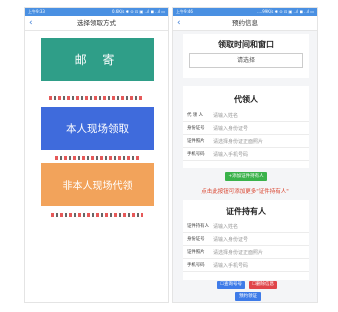  What do you see at coordinates (246, 115) in the screenshot?
I see `form-row: 代 领 人 请输入姓名` at bounding box center [246, 115].